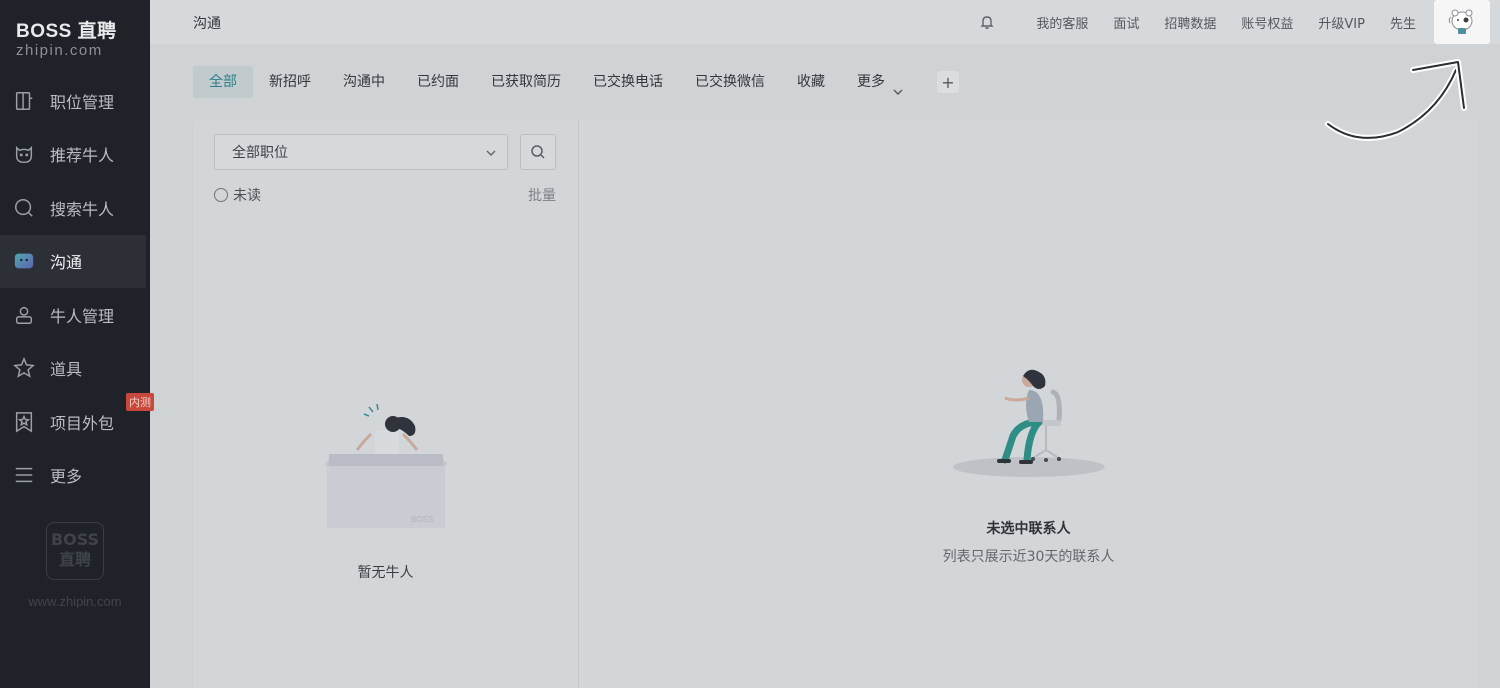  I want to click on star-icon, so click(24, 368).